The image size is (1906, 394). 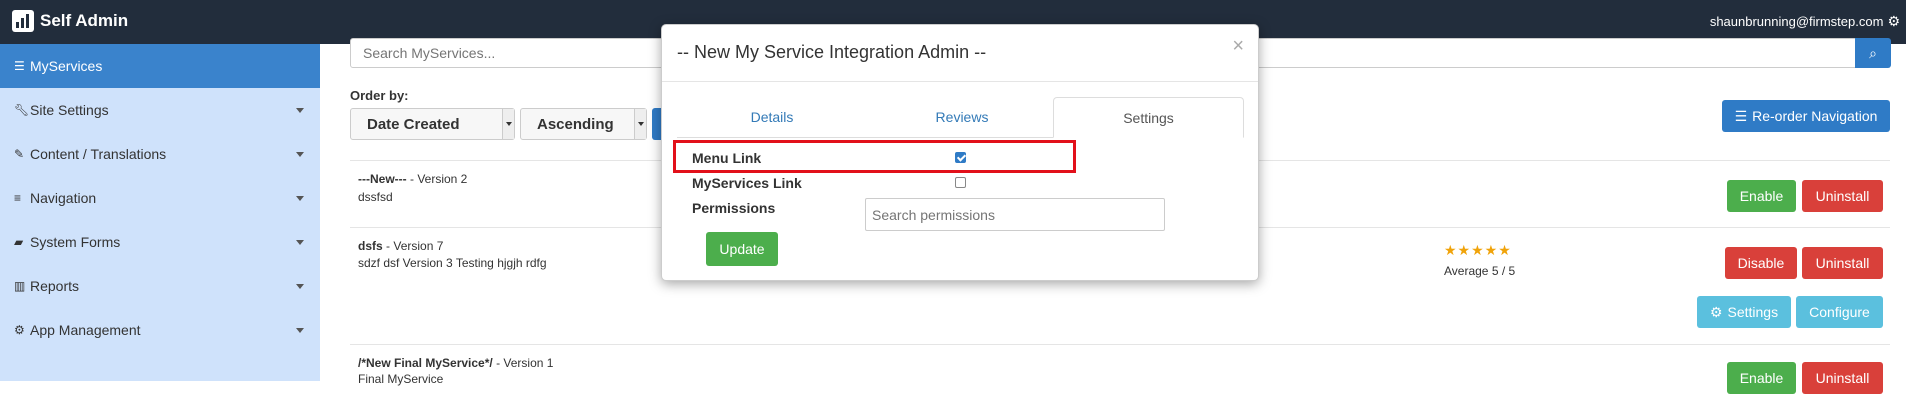 I want to click on order-direction-select: Ascending, so click(x=583, y=124).